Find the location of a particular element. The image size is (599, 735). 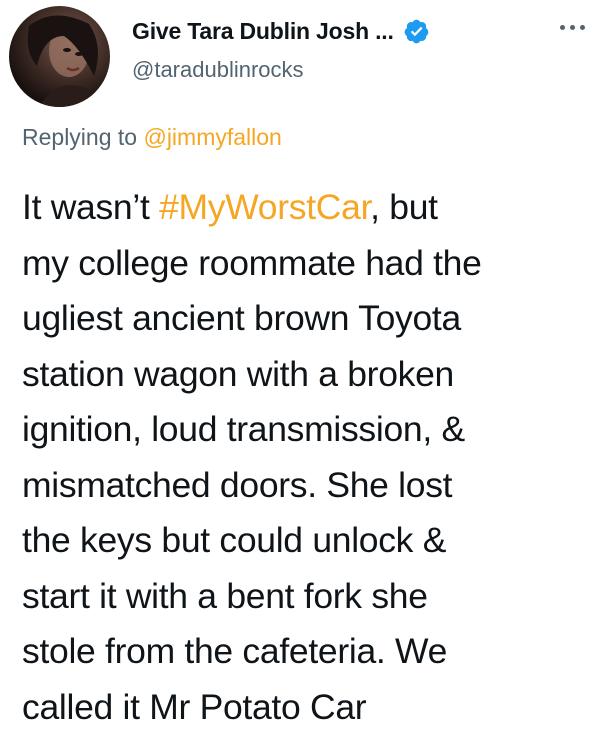

verified-badge-icon is located at coordinates (416, 31).